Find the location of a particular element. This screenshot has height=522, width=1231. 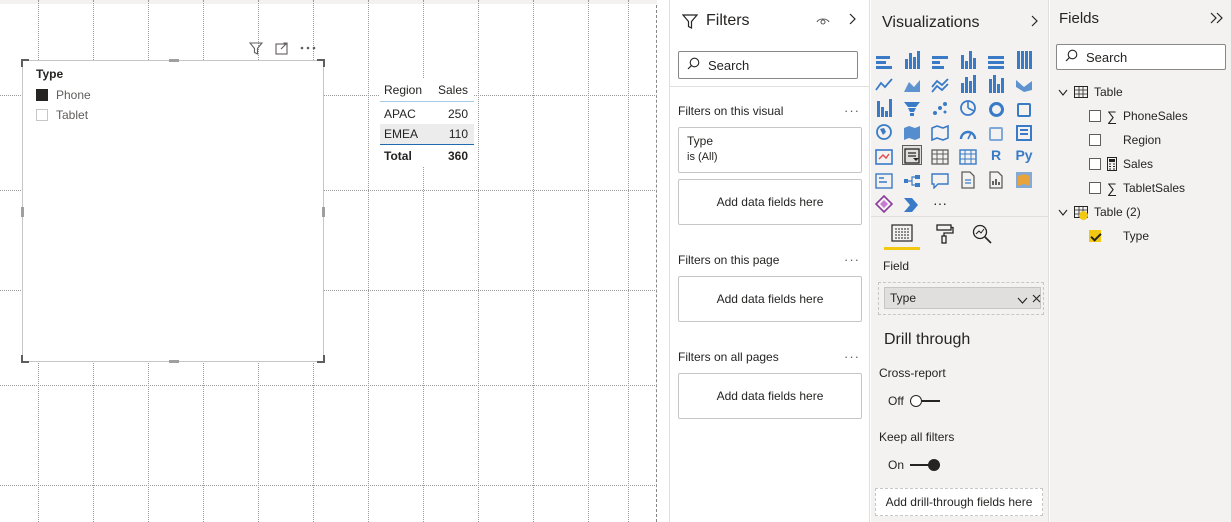

area-chart-icon is located at coordinates (912, 83).